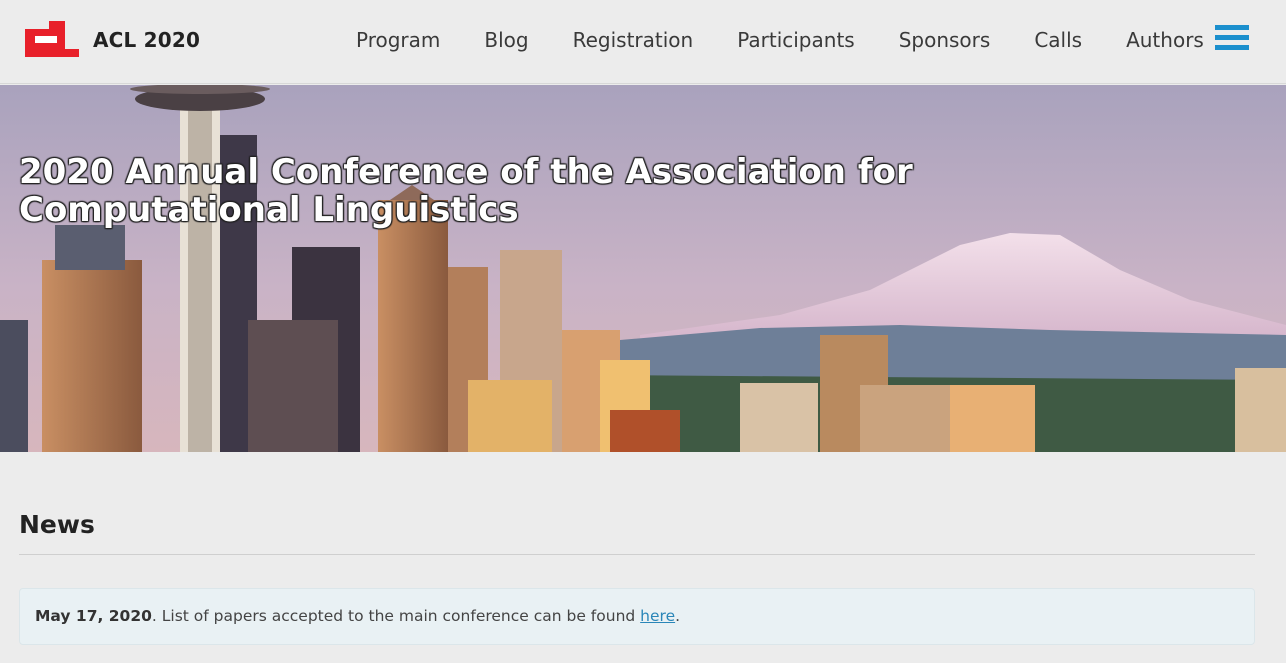  I want to click on nav-item-authors: Authors, so click(1165, 40).